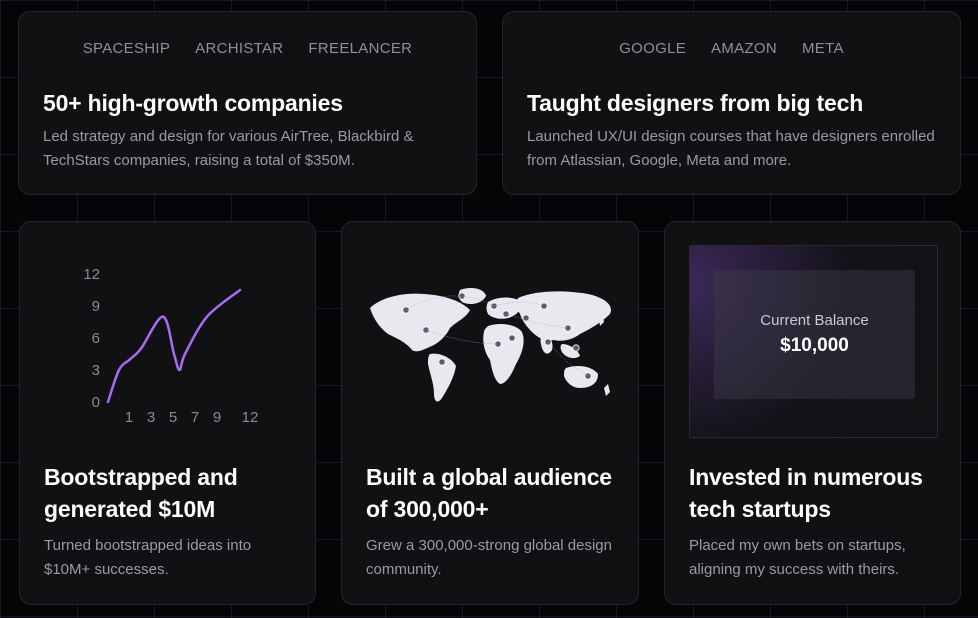 This screenshot has width=978, height=618. What do you see at coordinates (581, 377) in the screenshot?
I see `continent-australia` at bounding box center [581, 377].